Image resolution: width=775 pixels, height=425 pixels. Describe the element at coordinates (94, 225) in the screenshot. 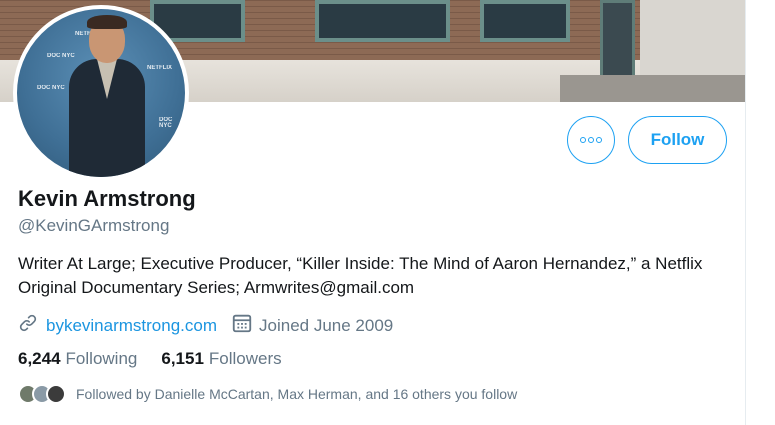

I see `profile-handle: @KevinGArmstrong` at that location.